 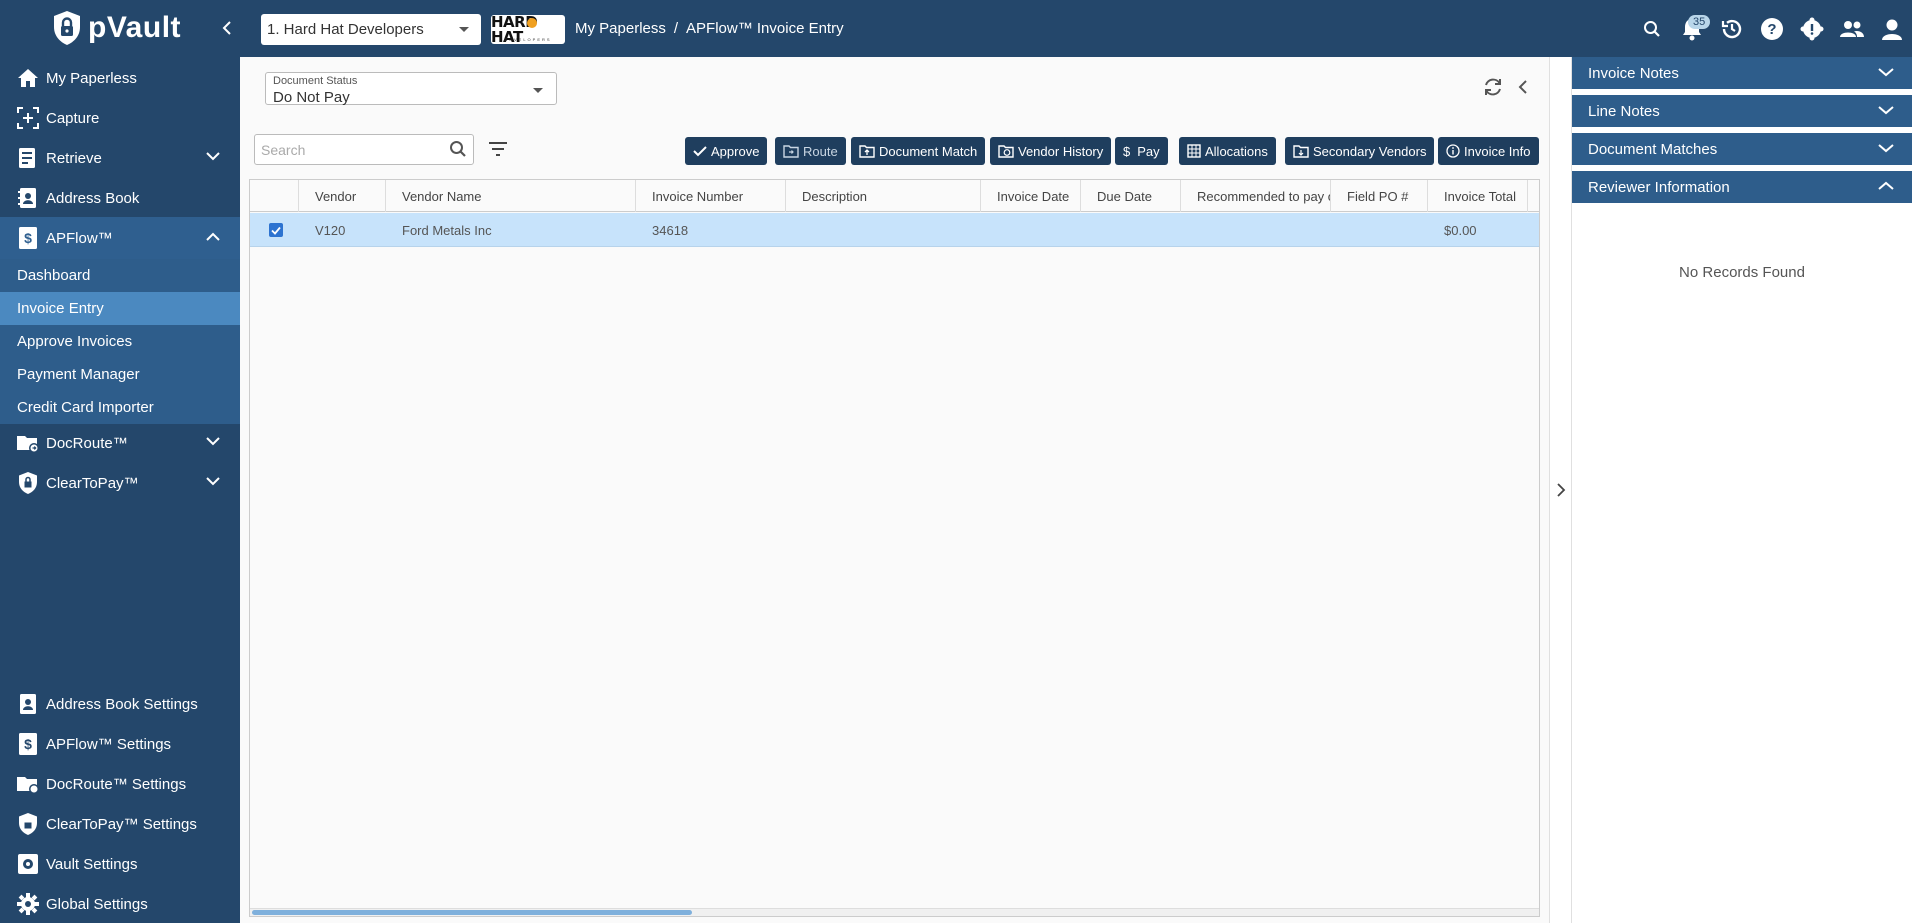 I want to click on users-icon, so click(x=1852, y=29).